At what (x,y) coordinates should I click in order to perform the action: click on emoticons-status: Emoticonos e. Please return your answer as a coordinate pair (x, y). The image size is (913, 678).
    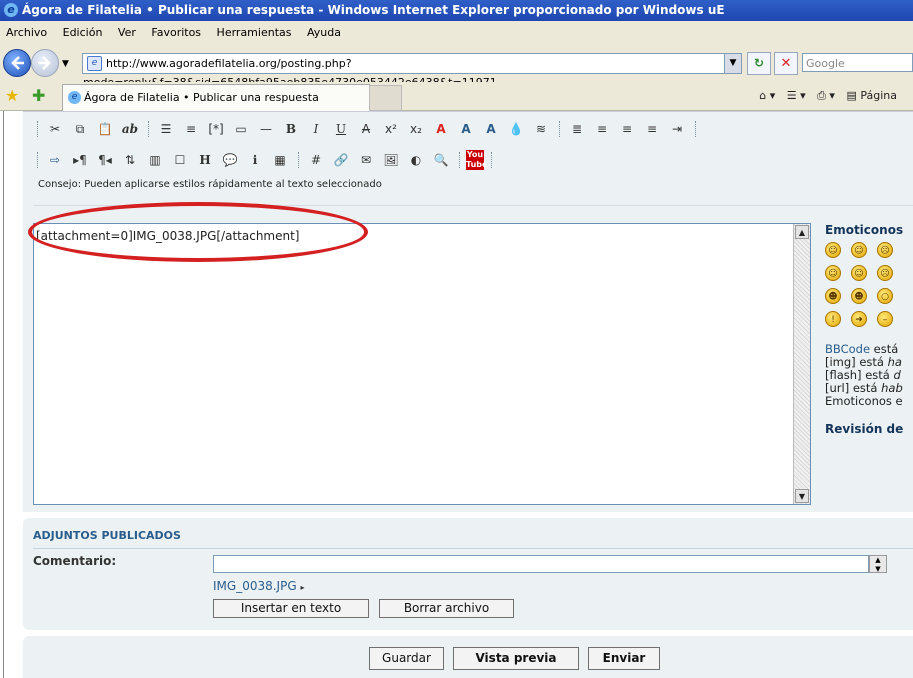
    Looking at the image, I should click on (864, 401).